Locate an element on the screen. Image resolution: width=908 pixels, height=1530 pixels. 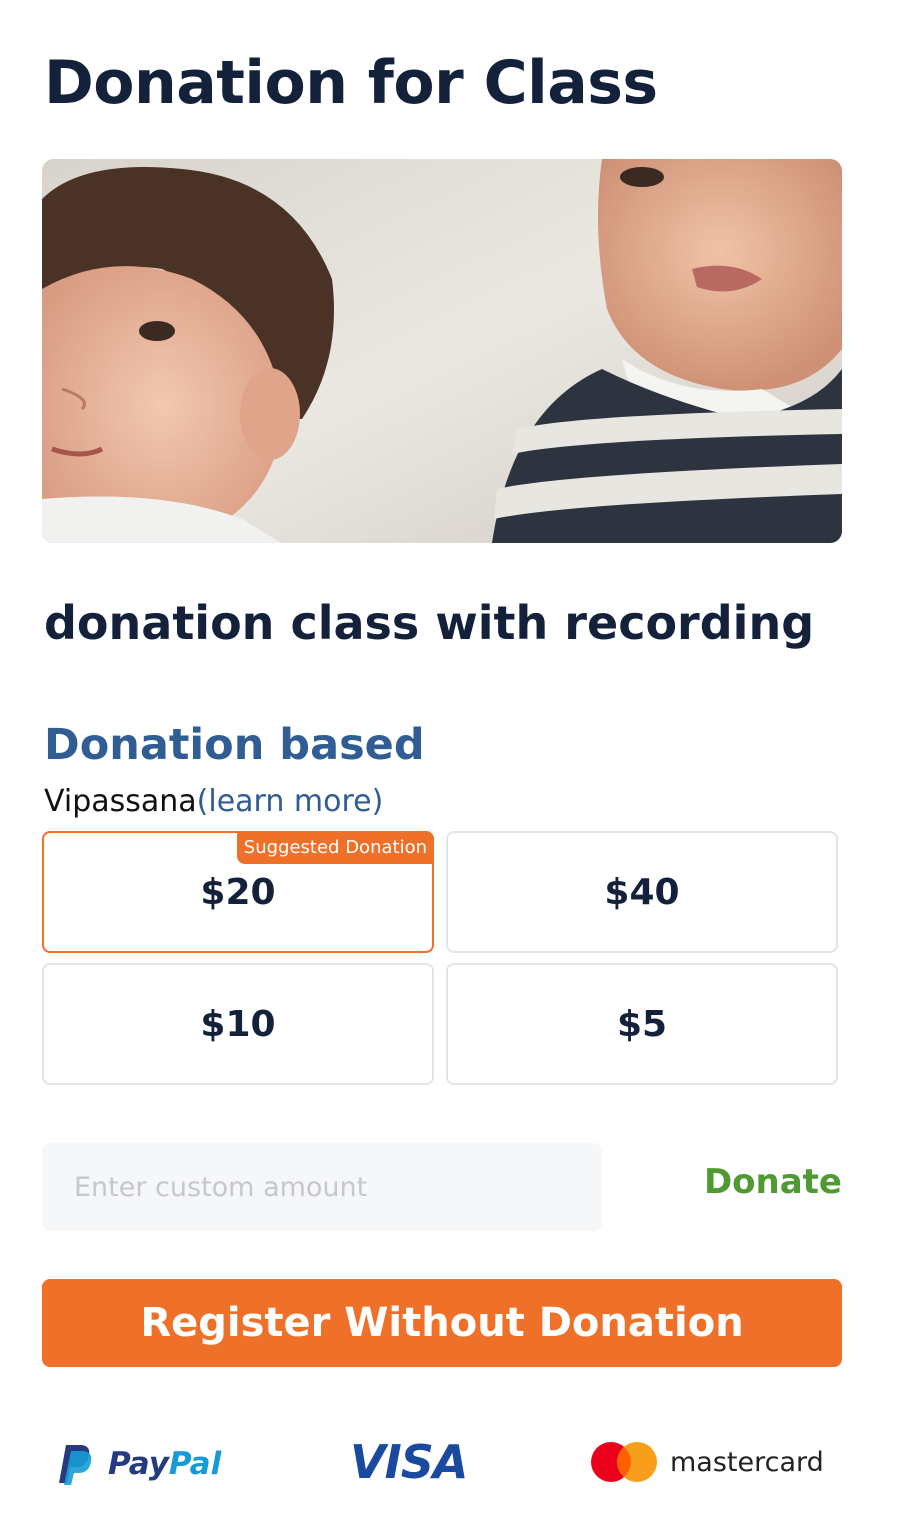
amount-option-20: $20 Suggested Donation is located at coordinates (238, 892).